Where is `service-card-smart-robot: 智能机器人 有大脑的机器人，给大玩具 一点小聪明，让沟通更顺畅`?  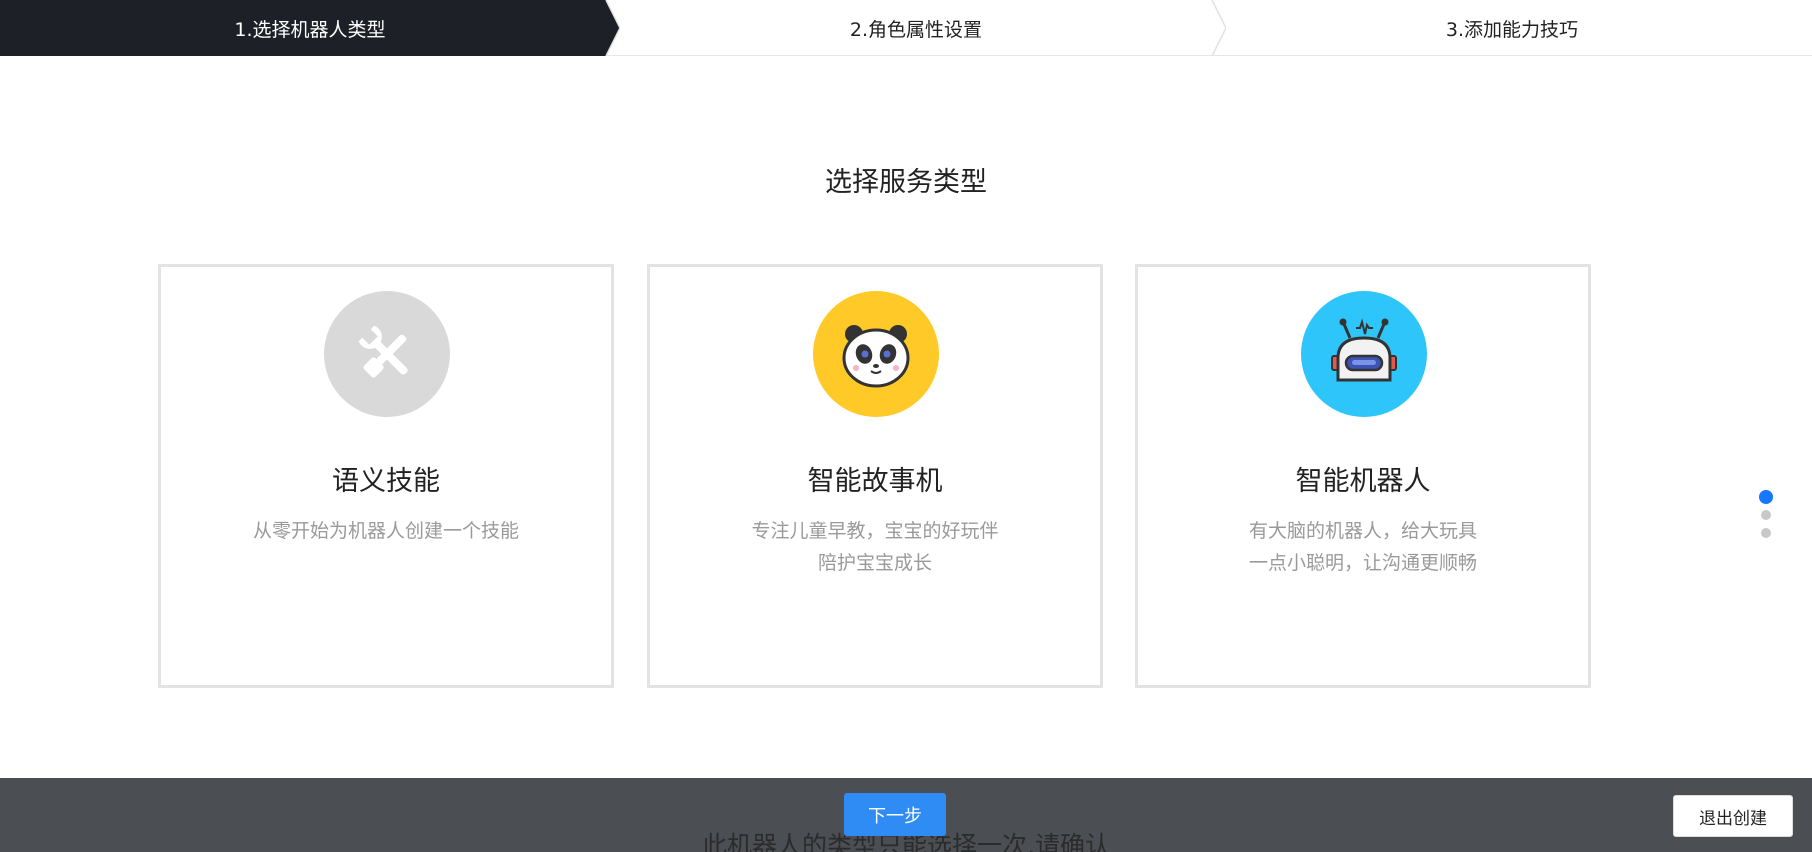 service-card-smart-robot: 智能机器人 有大脑的机器人，给大玩具 一点小聪明，让沟通更顺畅 is located at coordinates (1363, 476).